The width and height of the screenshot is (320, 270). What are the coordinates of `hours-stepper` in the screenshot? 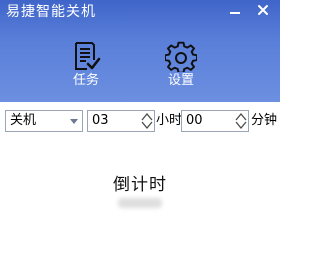 It's located at (121, 121).